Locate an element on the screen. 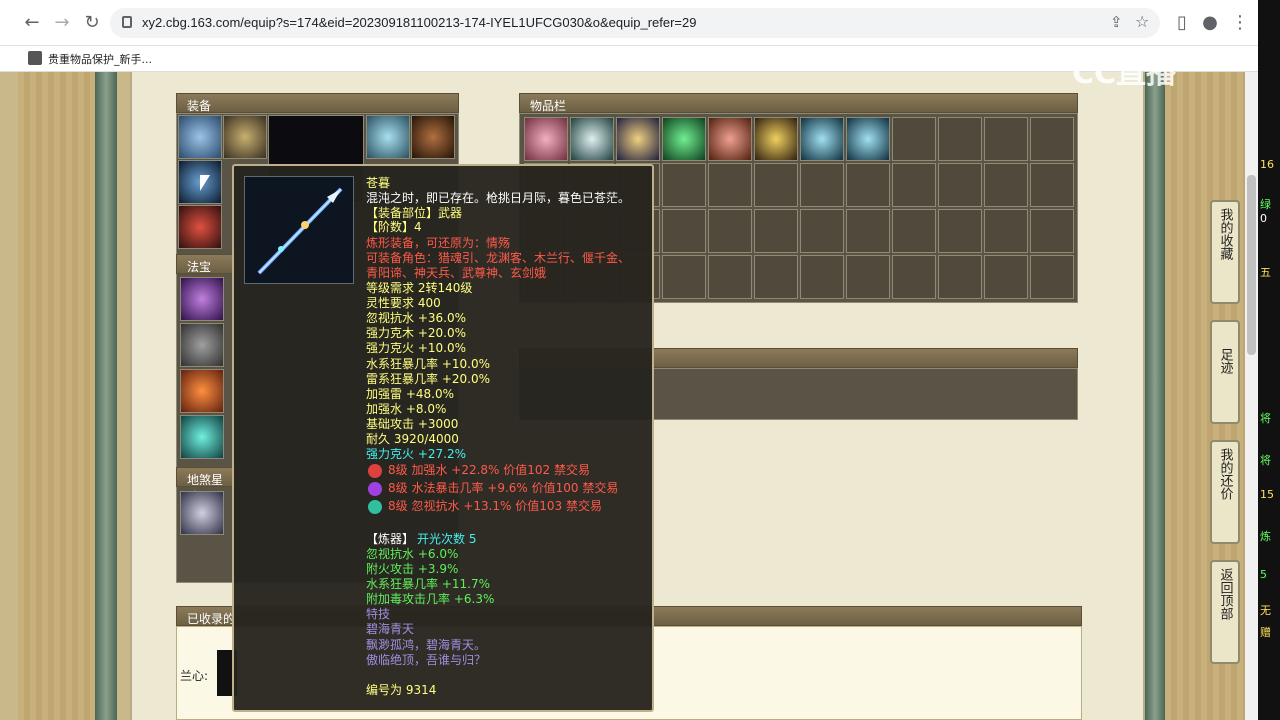 The width and height of the screenshot is (1280, 720). profile-icon: ● is located at coordinates (1210, 23).